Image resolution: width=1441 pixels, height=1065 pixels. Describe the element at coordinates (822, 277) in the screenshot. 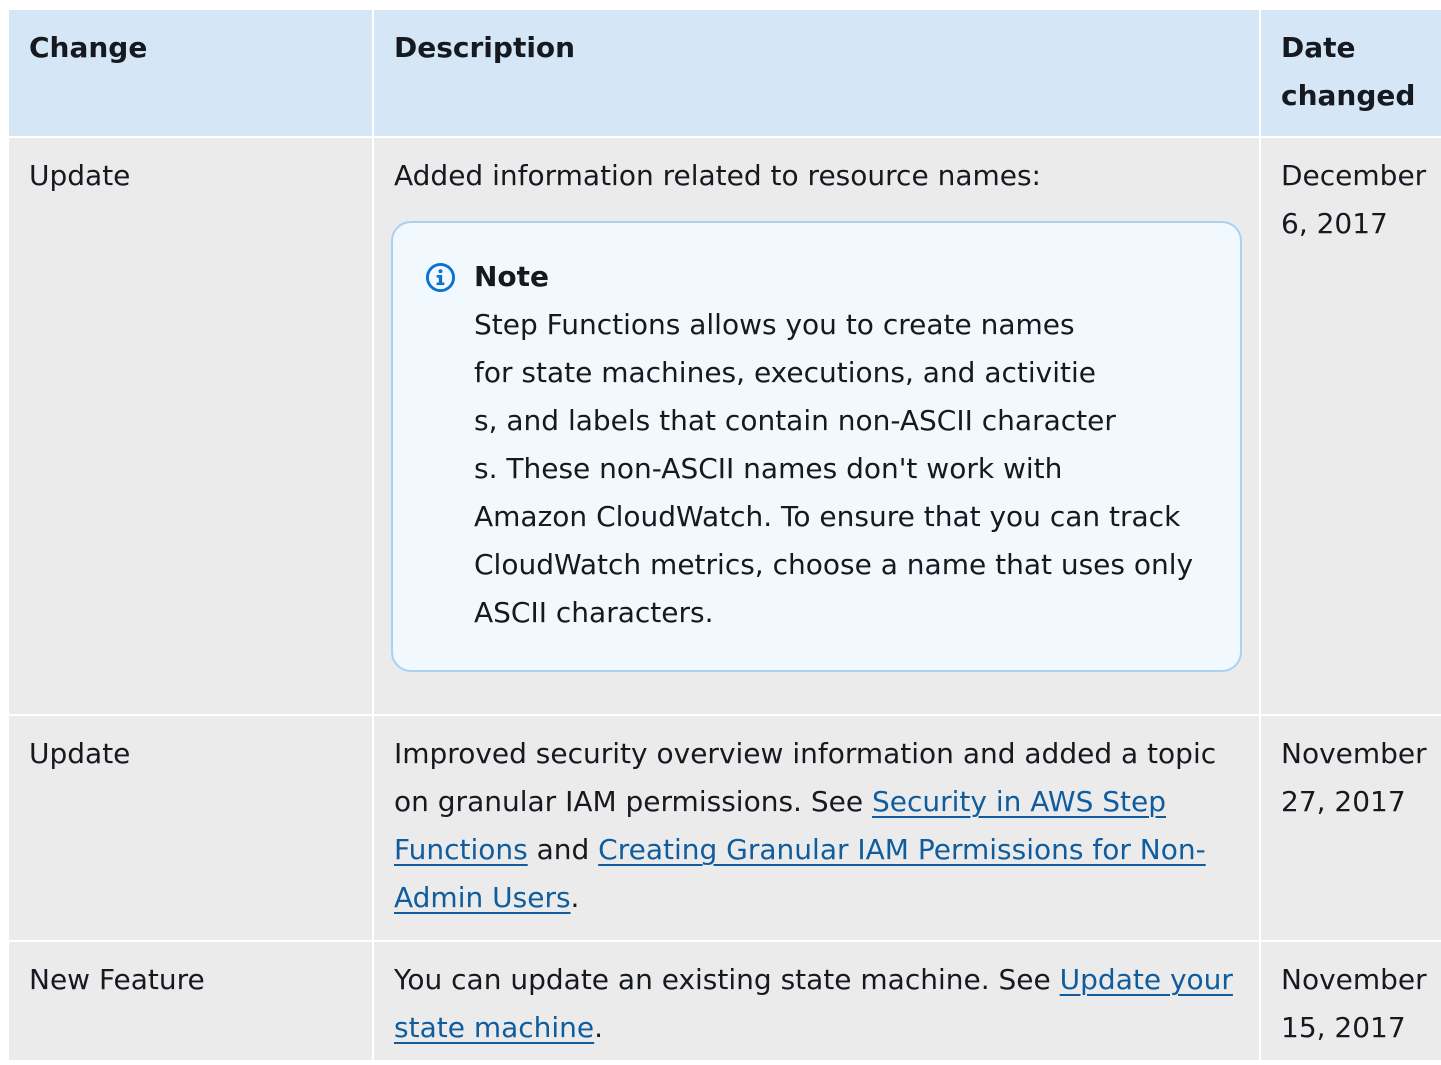

I see `note-header: Note` at that location.